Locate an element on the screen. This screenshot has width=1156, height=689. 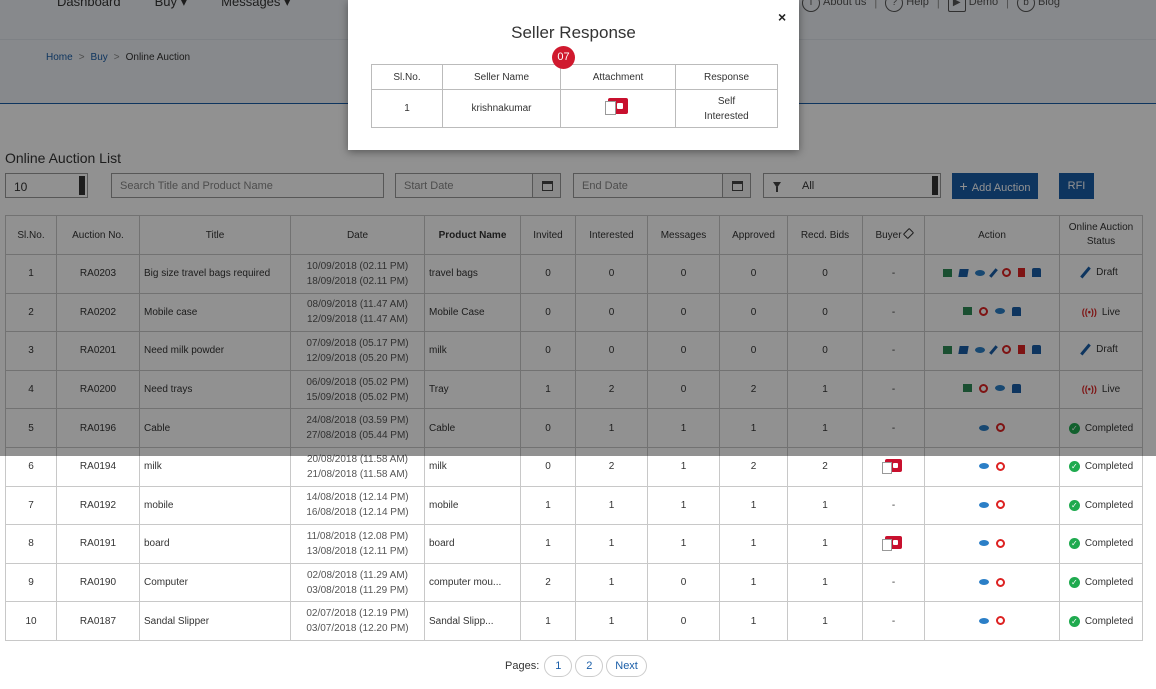
cell-title: Computer is located at coordinates (215, 582).